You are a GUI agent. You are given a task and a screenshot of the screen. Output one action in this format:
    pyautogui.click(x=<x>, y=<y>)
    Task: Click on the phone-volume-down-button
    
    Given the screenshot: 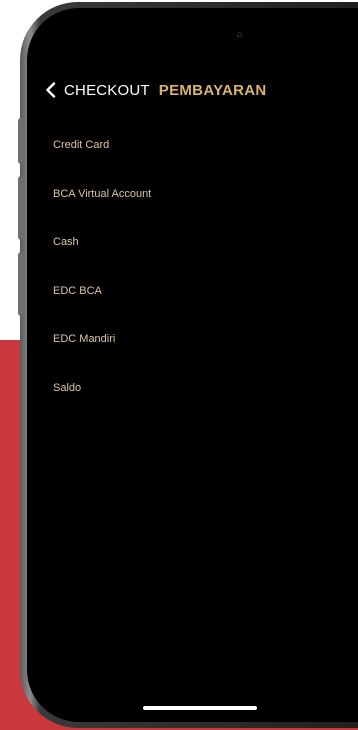 What is the action you would take?
    pyautogui.click(x=21, y=284)
    